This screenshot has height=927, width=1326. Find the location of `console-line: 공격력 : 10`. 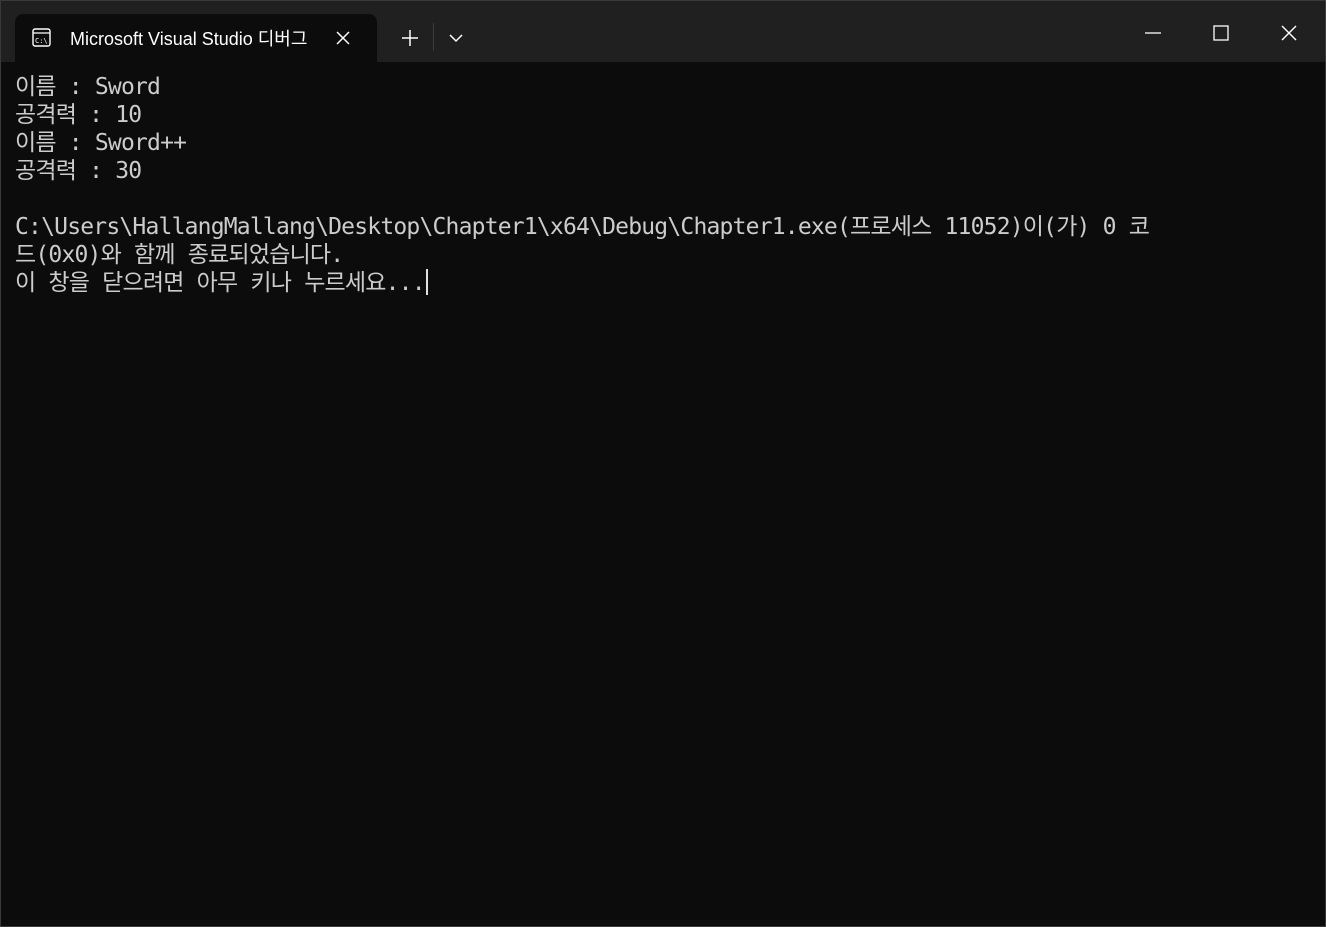

console-line: 공격력 : 10 is located at coordinates (78, 115).